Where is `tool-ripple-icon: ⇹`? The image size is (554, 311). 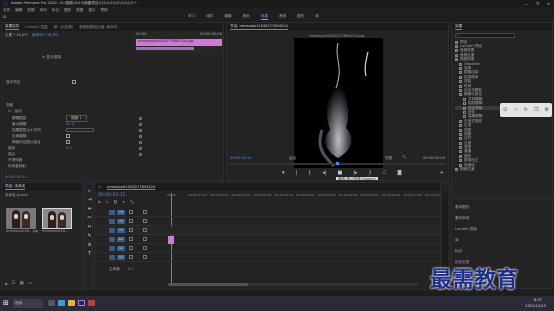 tool-ripple-icon: ⇹ is located at coordinates (89, 208).